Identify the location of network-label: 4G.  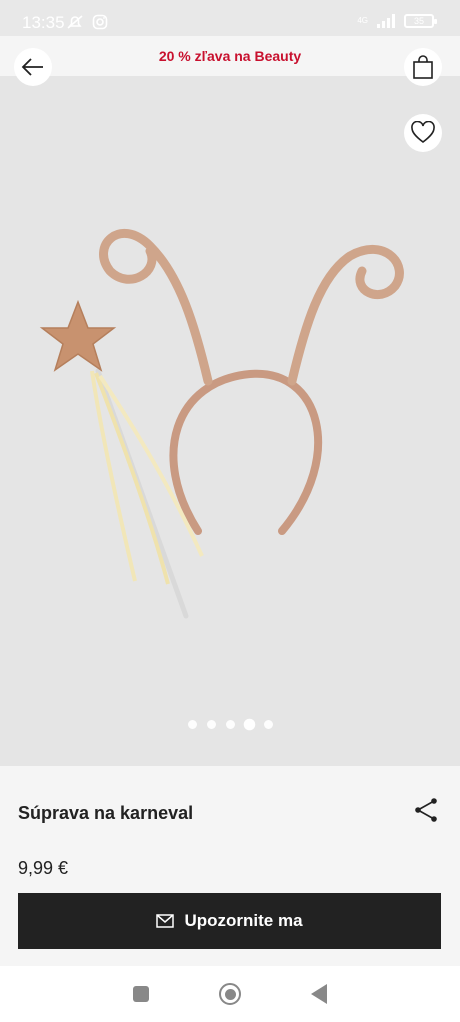
(362, 20).